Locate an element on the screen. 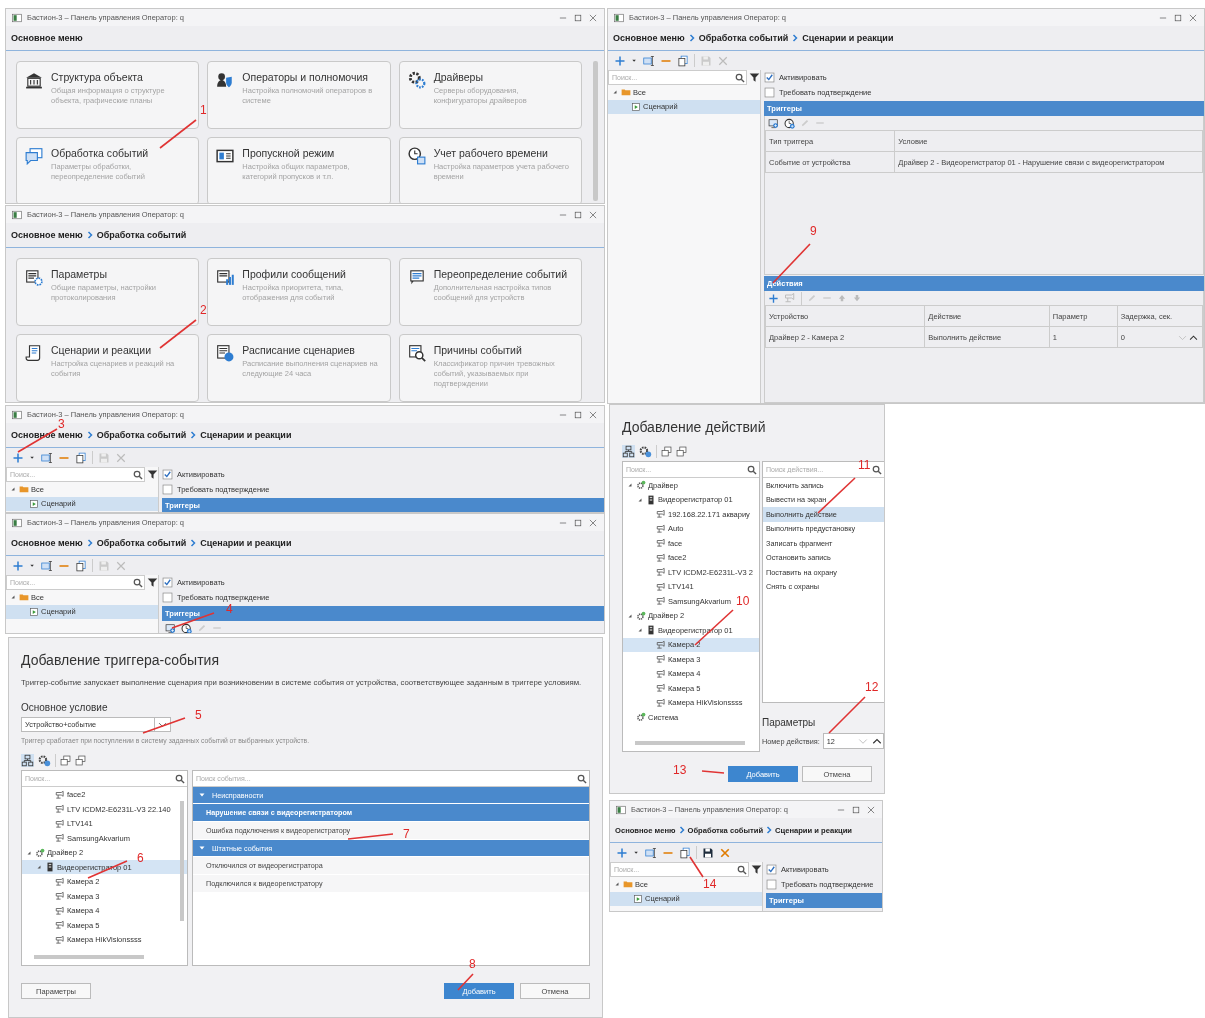  down-arrow-icon is located at coordinates (857, 298).